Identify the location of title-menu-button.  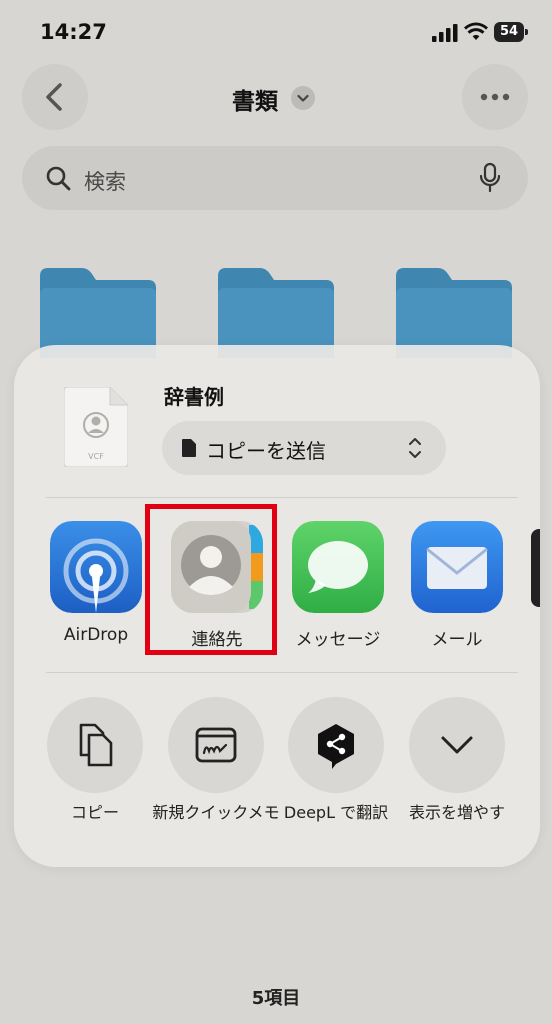
(303, 98).